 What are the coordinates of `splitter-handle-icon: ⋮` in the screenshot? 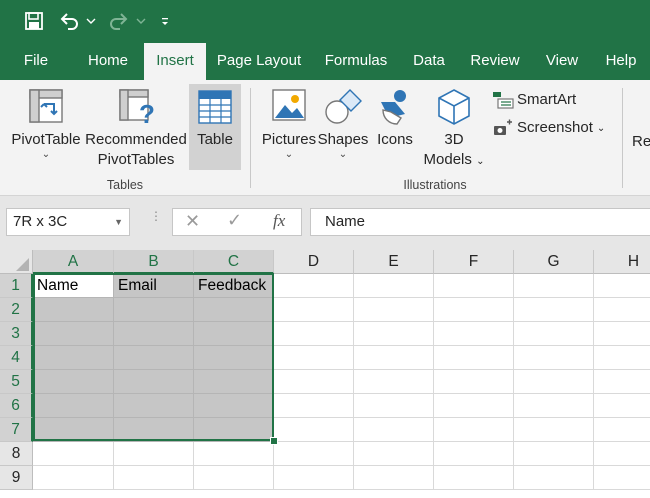 It's located at (156, 220).